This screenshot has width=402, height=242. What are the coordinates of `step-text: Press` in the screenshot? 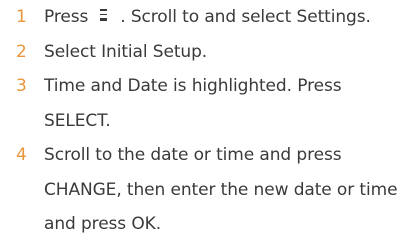 It's located at (66, 17).